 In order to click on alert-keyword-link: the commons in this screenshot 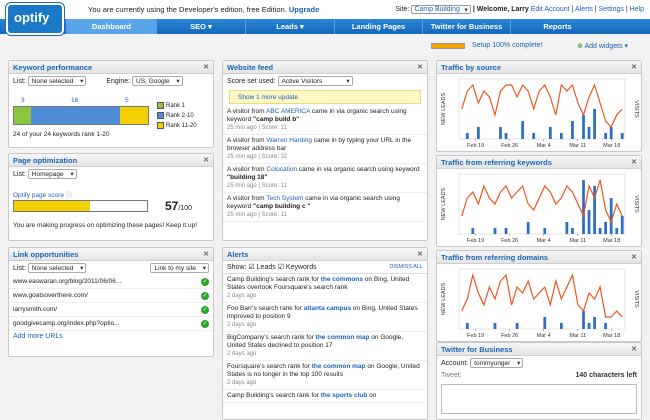, I will do `click(342, 279)`.